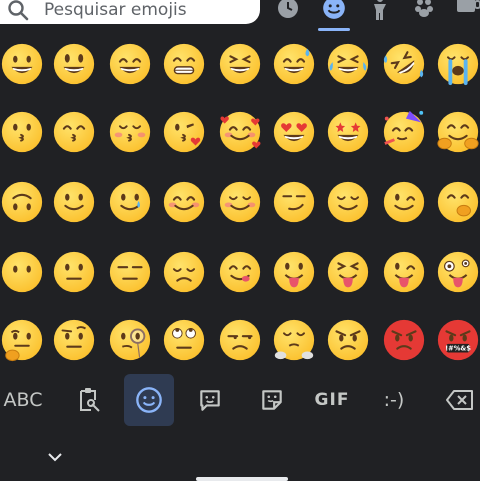 This screenshot has width=480, height=481. I want to click on emoji-kissing-closed-eyes, so click(130, 132).